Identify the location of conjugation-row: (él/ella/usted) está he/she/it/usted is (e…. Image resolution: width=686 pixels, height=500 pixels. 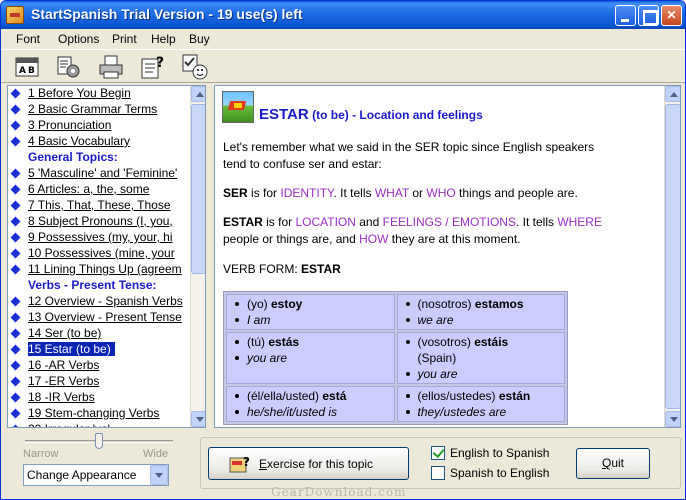
(395, 404).